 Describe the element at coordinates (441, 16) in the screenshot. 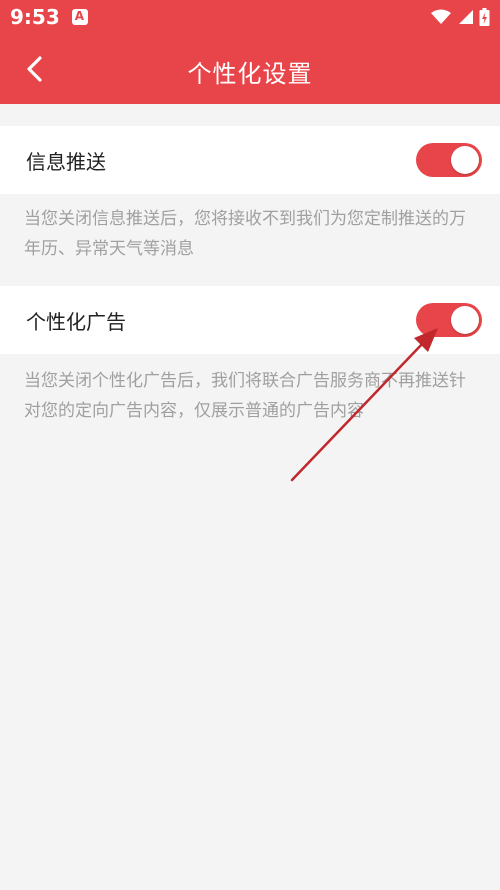

I see `wifi-icon` at that location.